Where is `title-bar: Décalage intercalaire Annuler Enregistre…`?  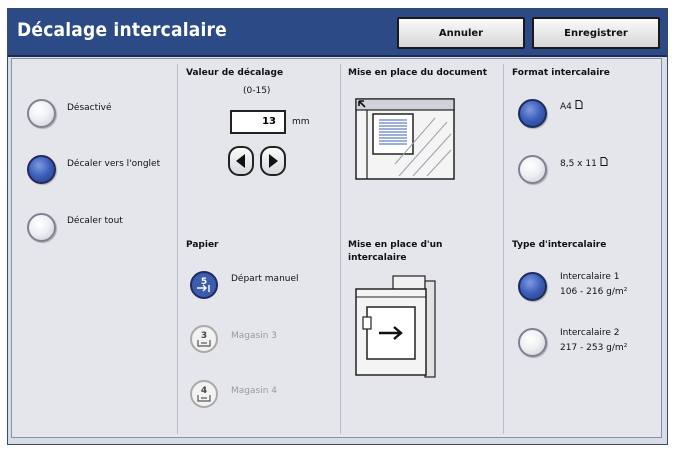 title-bar: Décalage intercalaire Annuler Enregistre… is located at coordinates (337, 33).